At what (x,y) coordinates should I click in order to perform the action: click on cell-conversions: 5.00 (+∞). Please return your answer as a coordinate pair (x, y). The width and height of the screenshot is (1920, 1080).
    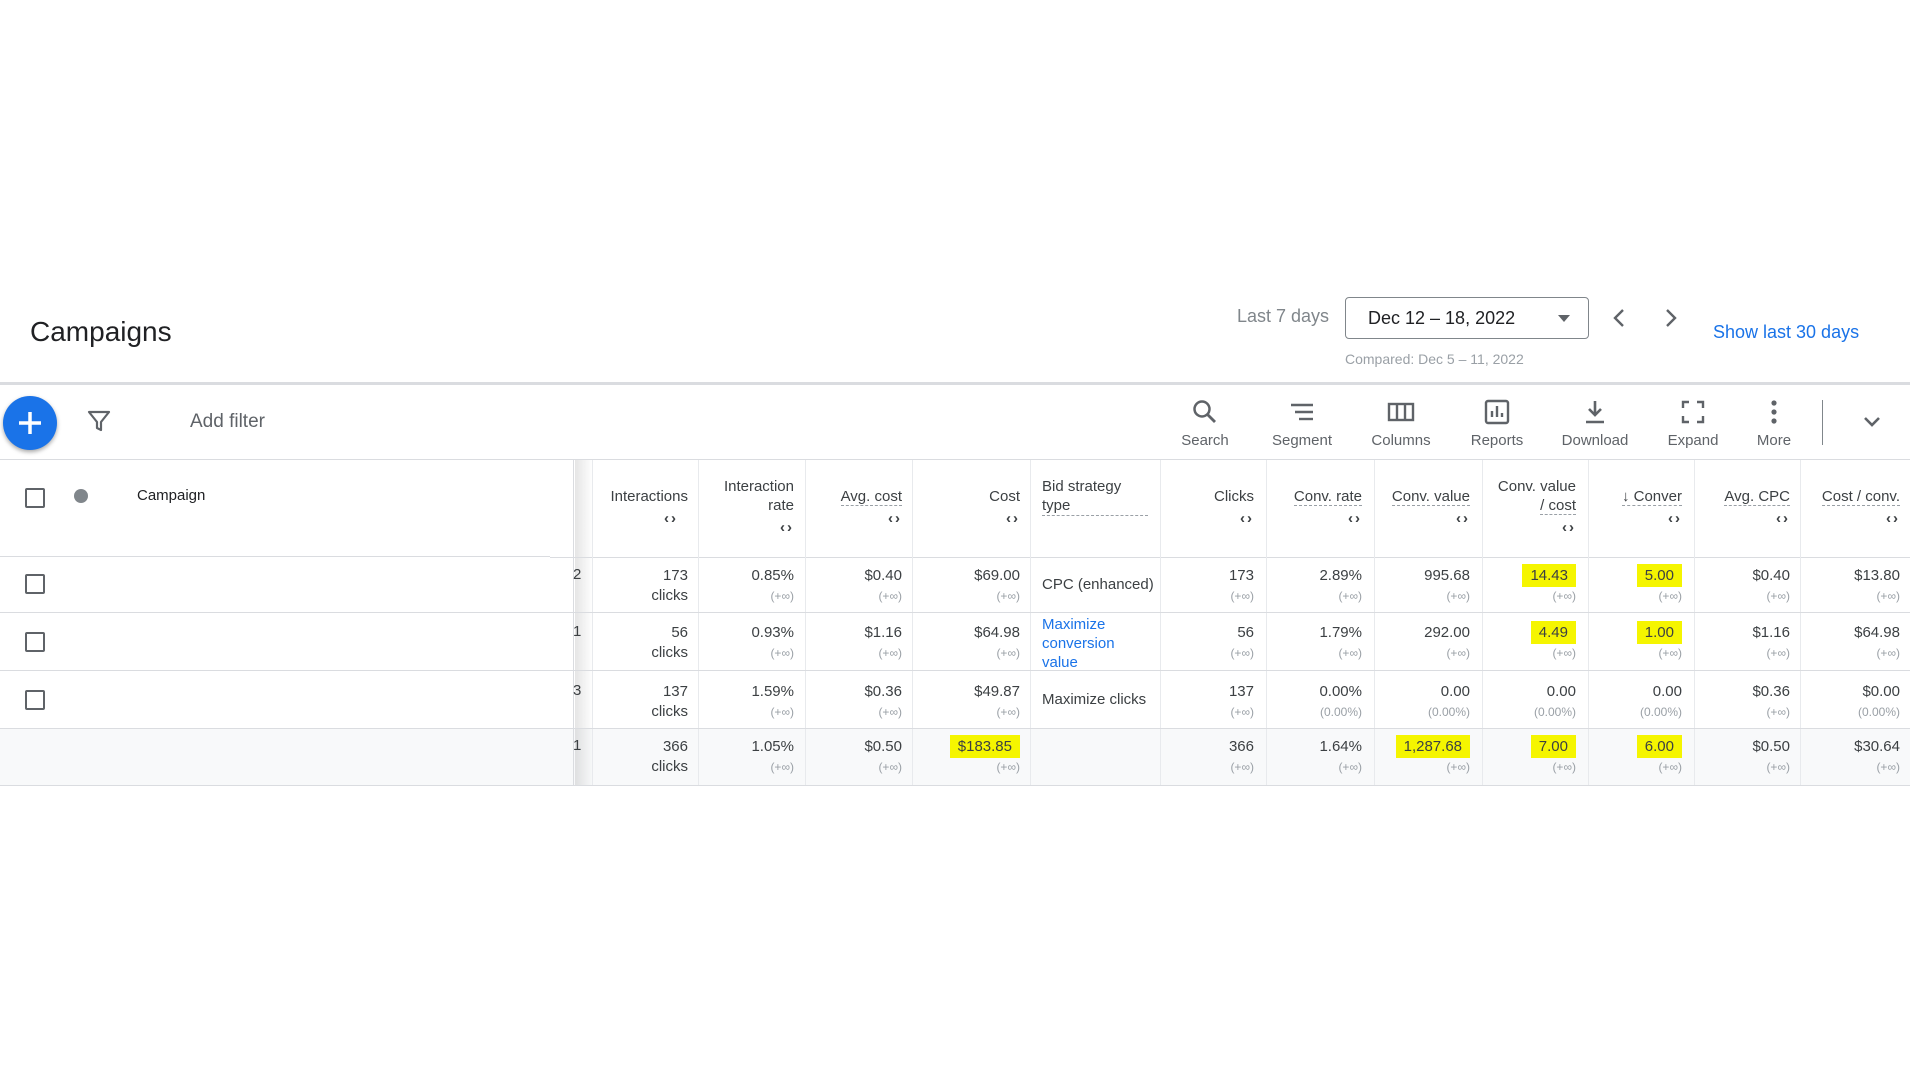
    Looking at the image, I should click on (1638, 585).